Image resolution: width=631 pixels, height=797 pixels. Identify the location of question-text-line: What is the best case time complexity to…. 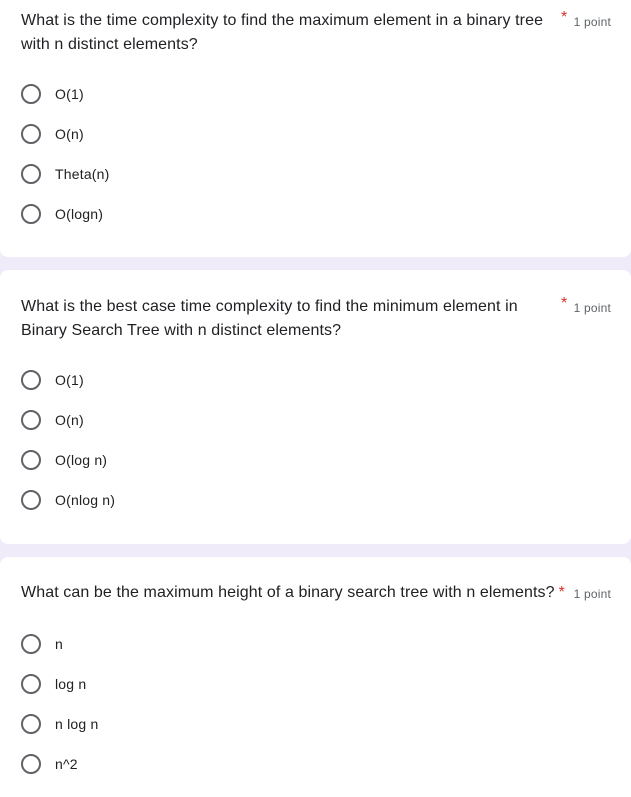
(269, 306).